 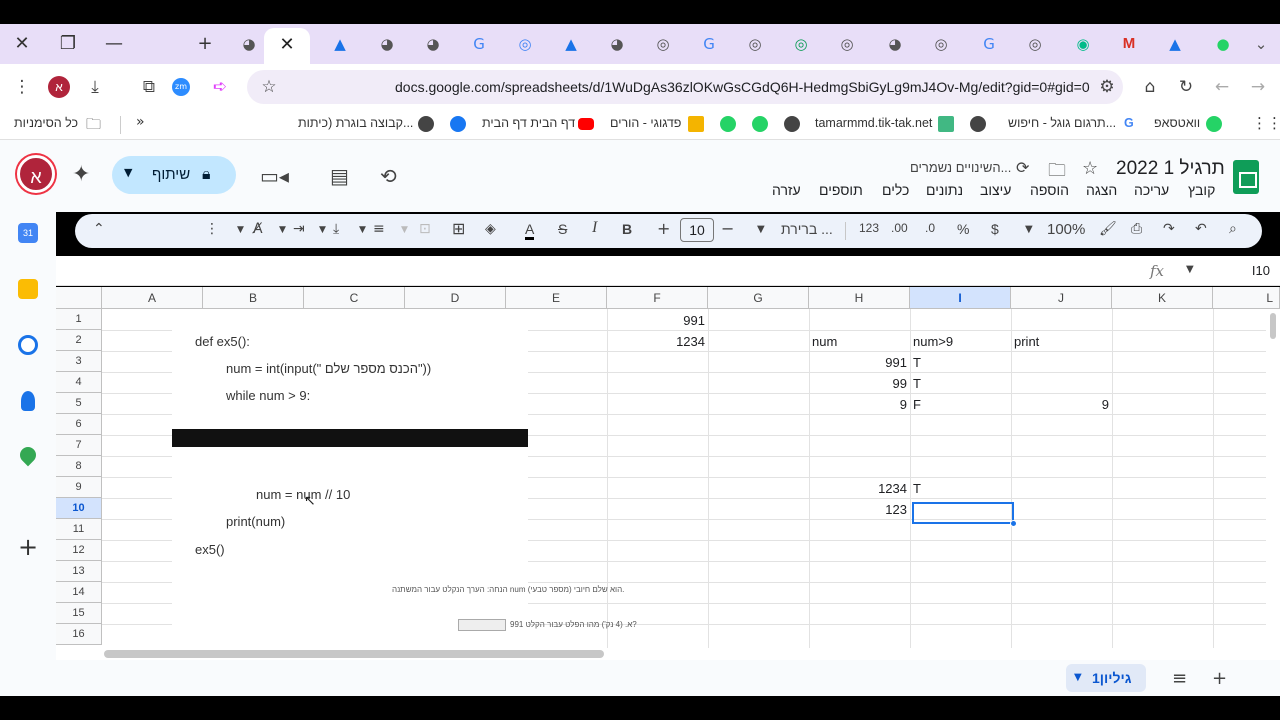 I want to click on number-format: 123, so click(x=869, y=228).